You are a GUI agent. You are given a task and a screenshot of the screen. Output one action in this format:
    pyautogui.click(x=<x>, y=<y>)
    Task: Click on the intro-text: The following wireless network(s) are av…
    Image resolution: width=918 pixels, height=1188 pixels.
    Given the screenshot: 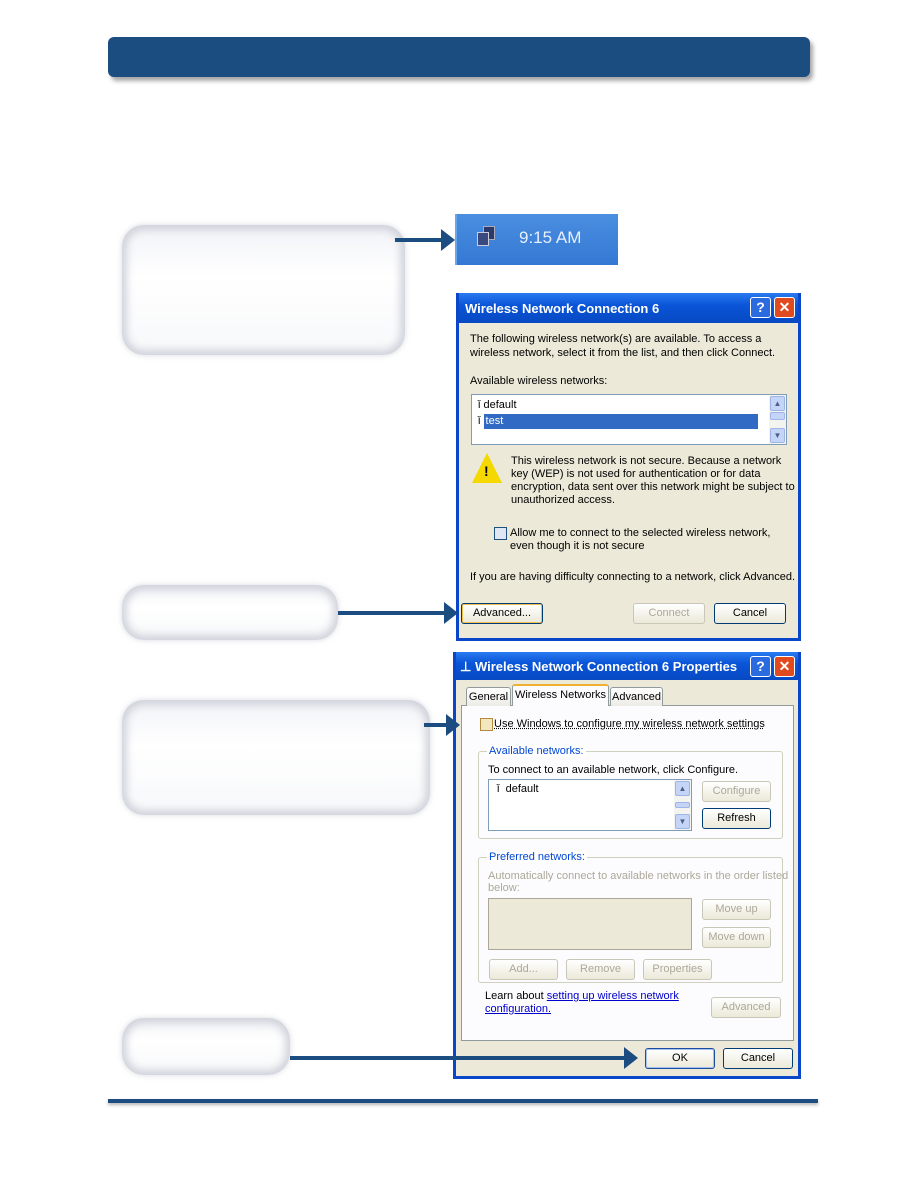 What is the action you would take?
    pyautogui.click(x=616, y=339)
    